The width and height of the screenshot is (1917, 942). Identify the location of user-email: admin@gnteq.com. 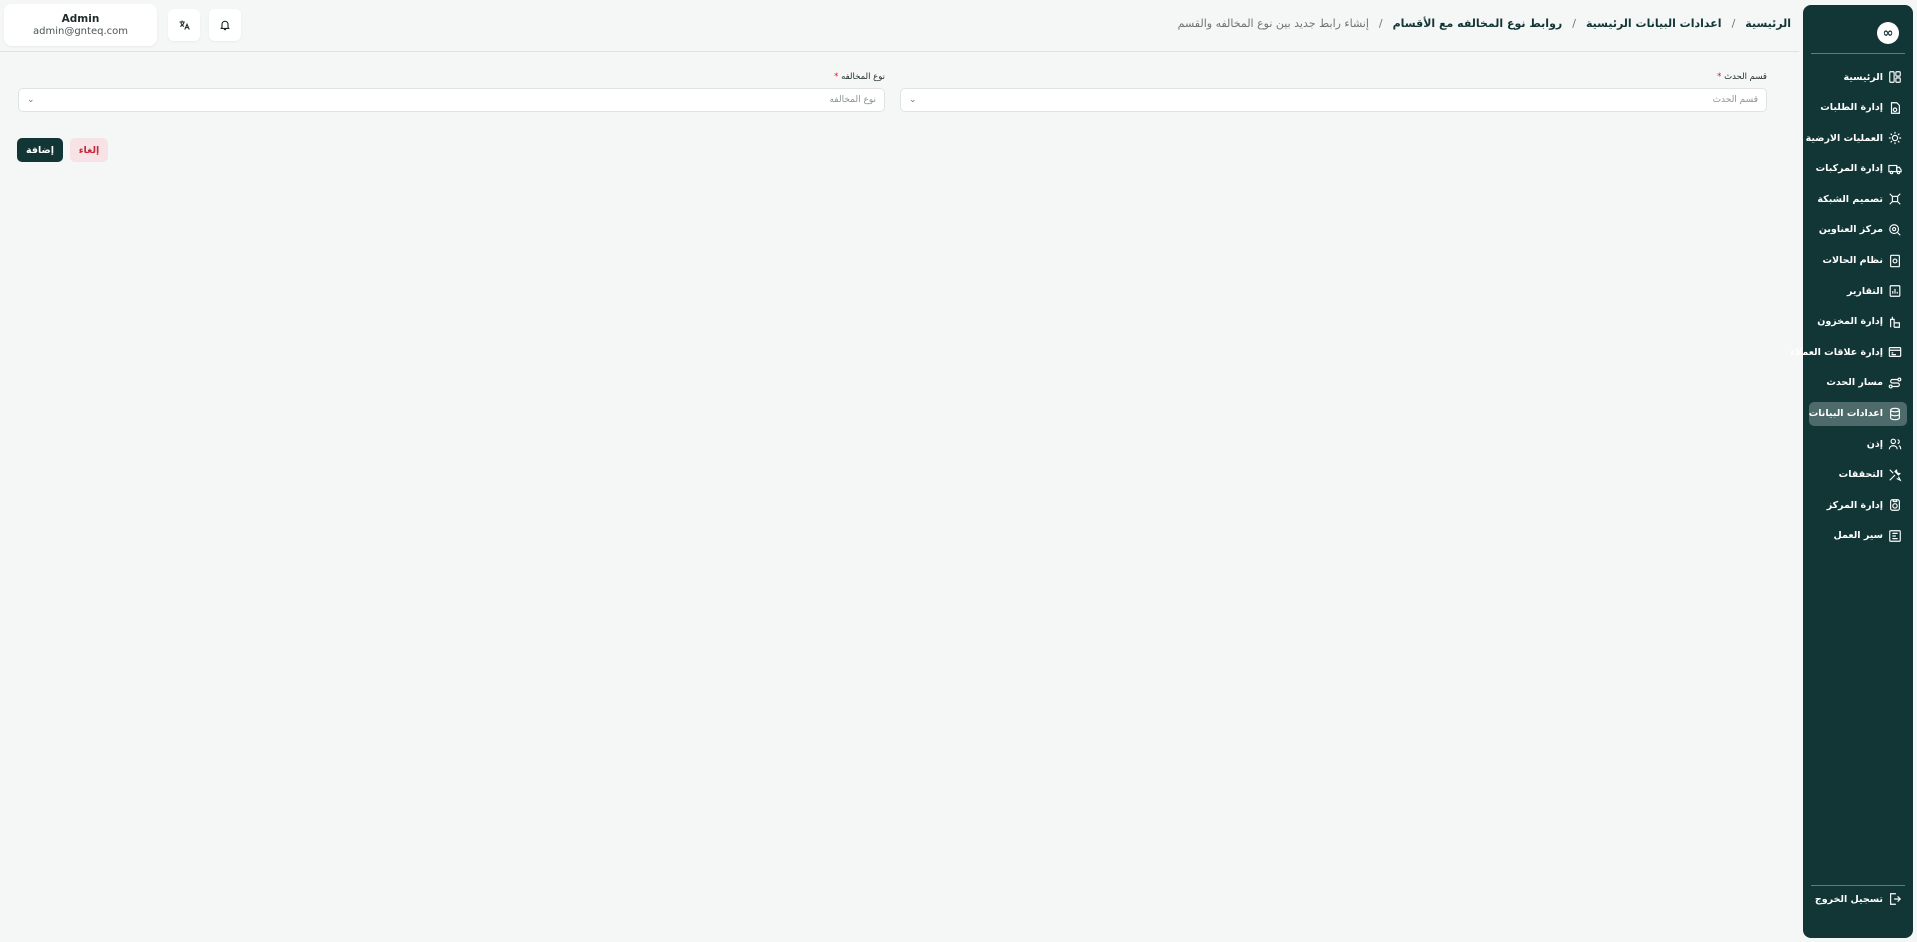
(80, 31).